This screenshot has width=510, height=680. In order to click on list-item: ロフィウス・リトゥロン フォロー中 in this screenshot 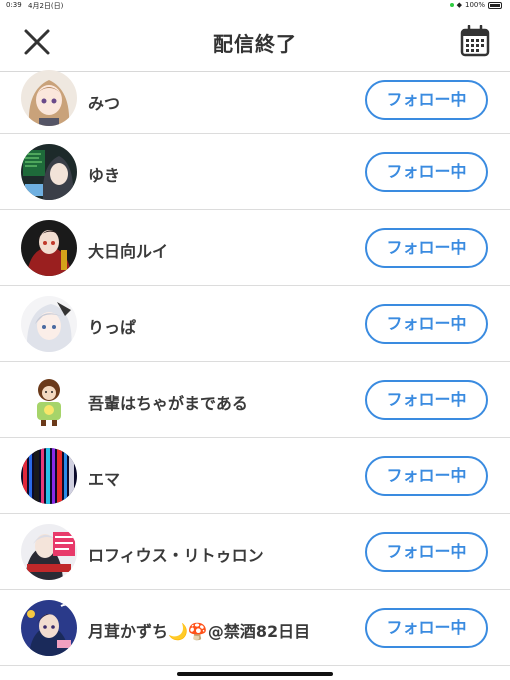, I will do `click(255, 552)`.